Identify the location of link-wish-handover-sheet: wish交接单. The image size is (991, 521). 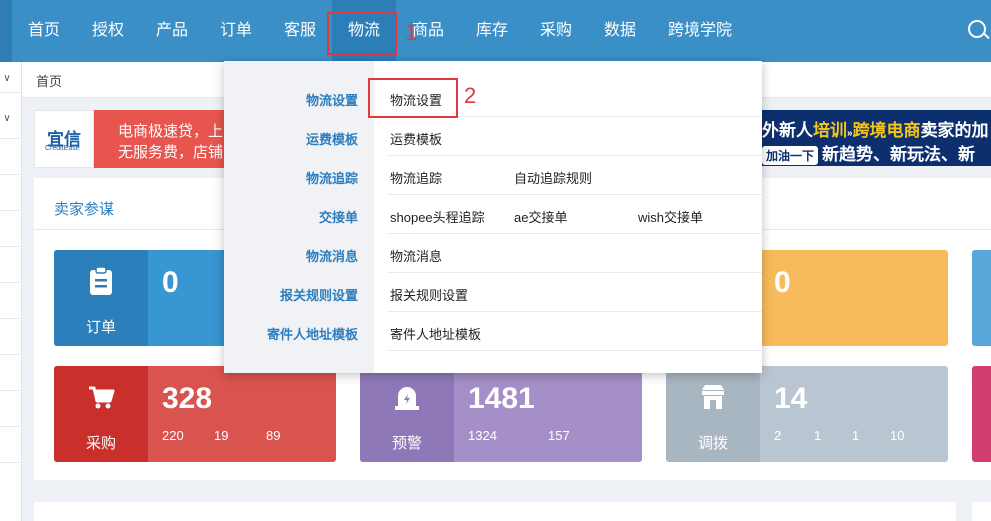
(670, 216).